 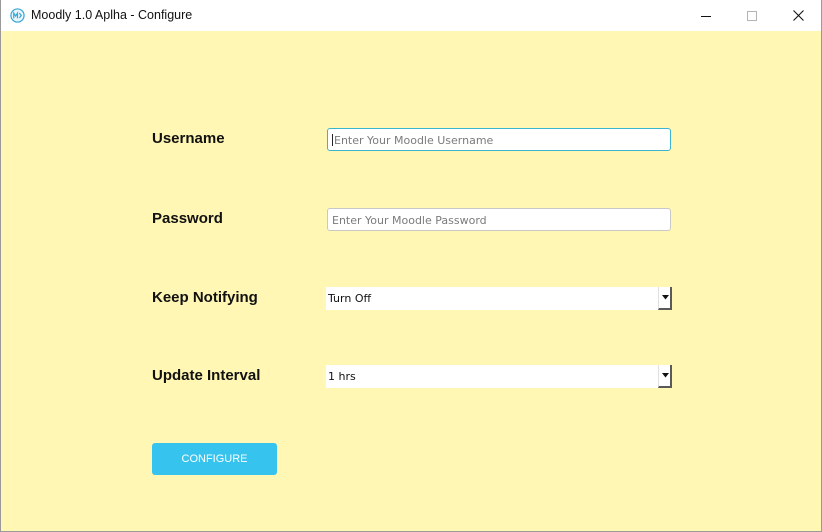 I want to click on close-button, so click(x=798, y=15).